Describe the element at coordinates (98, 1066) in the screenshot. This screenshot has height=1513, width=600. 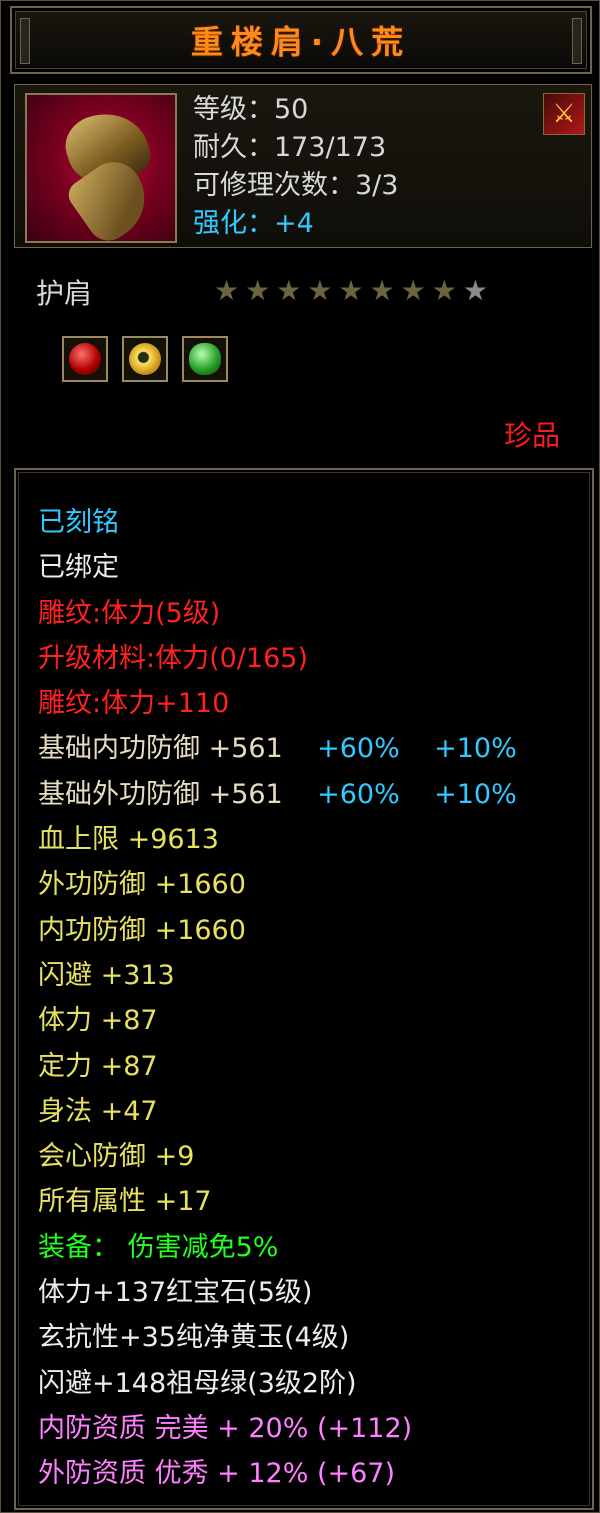
I see `stat-line: 定力 +87` at that location.